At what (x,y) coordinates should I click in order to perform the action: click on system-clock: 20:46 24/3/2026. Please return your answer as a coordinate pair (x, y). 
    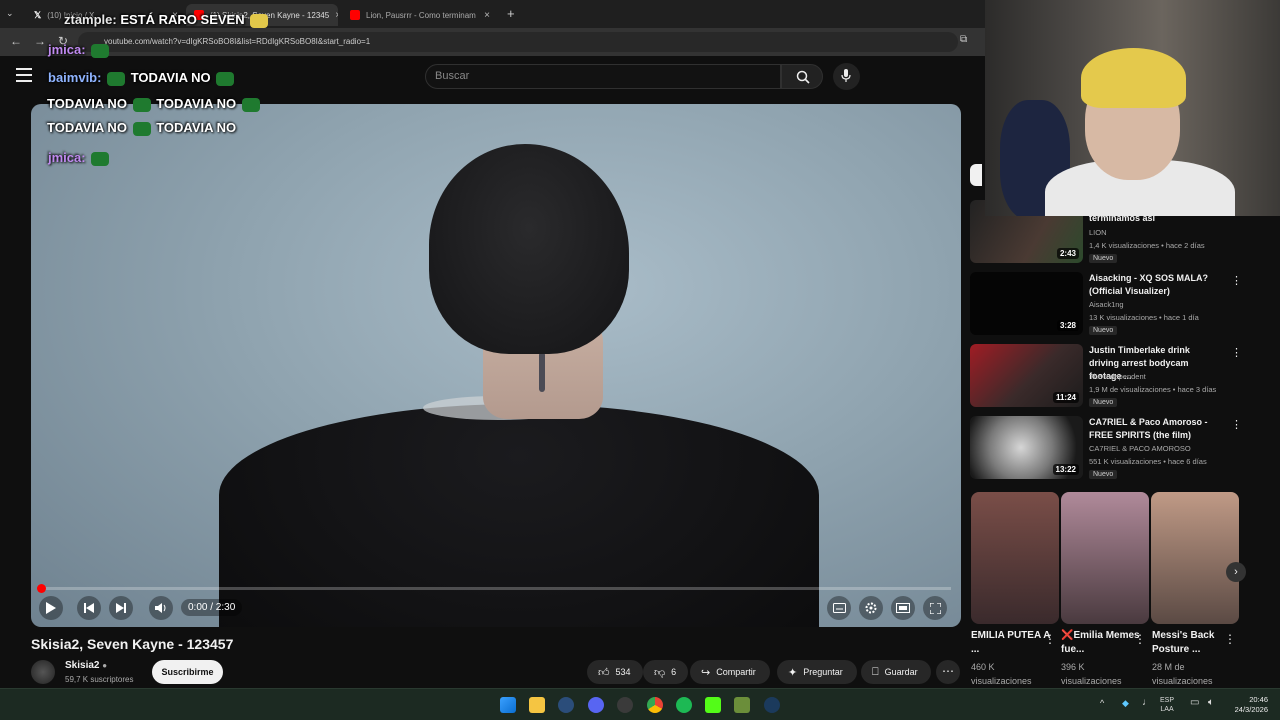
    Looking at the image, I should click on (1248, 705).